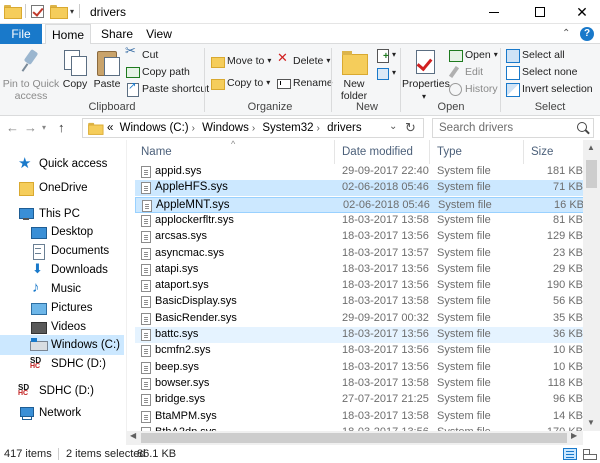 This screenshot has width=600, height=463. What do you see at coordinates (159, 34) in the screenshot?
I see `tab-view: View` at bounding box center [159, 34].